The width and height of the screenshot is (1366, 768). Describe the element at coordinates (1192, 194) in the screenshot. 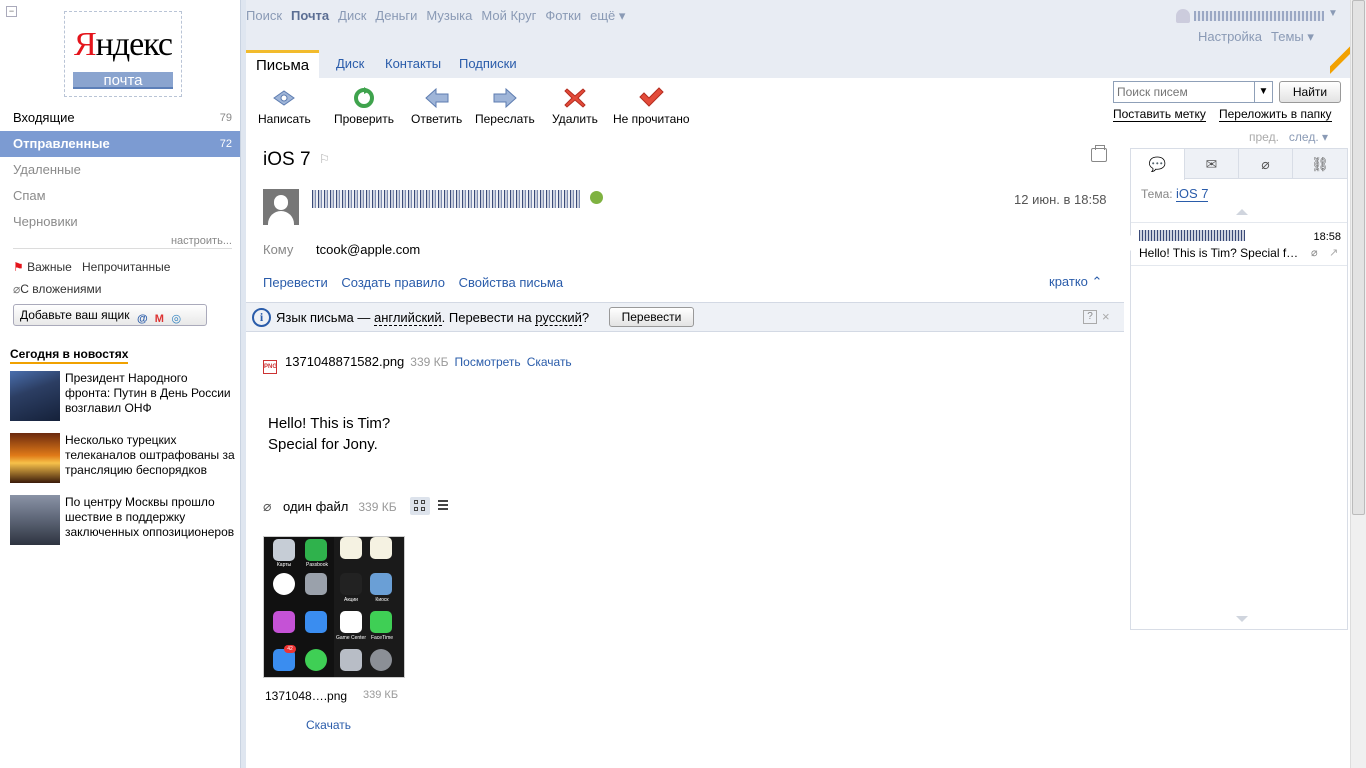

I see `thread-topic-link: iOS 7` at that location.